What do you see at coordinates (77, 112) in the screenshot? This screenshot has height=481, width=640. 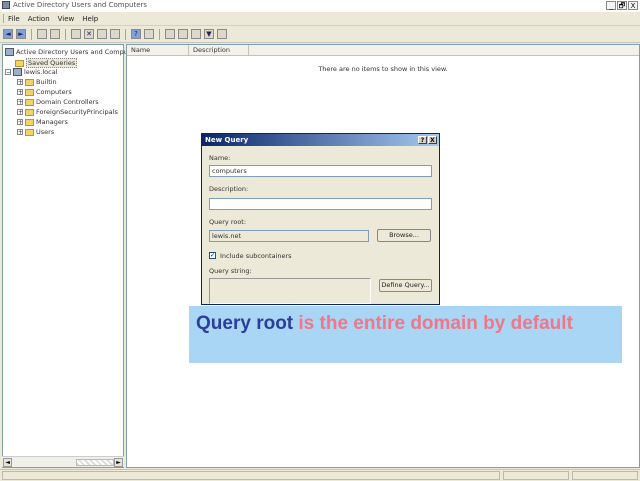 I see `tree-item-label: ForeignSecurityPrincipals` at bounding box center [77, 112].